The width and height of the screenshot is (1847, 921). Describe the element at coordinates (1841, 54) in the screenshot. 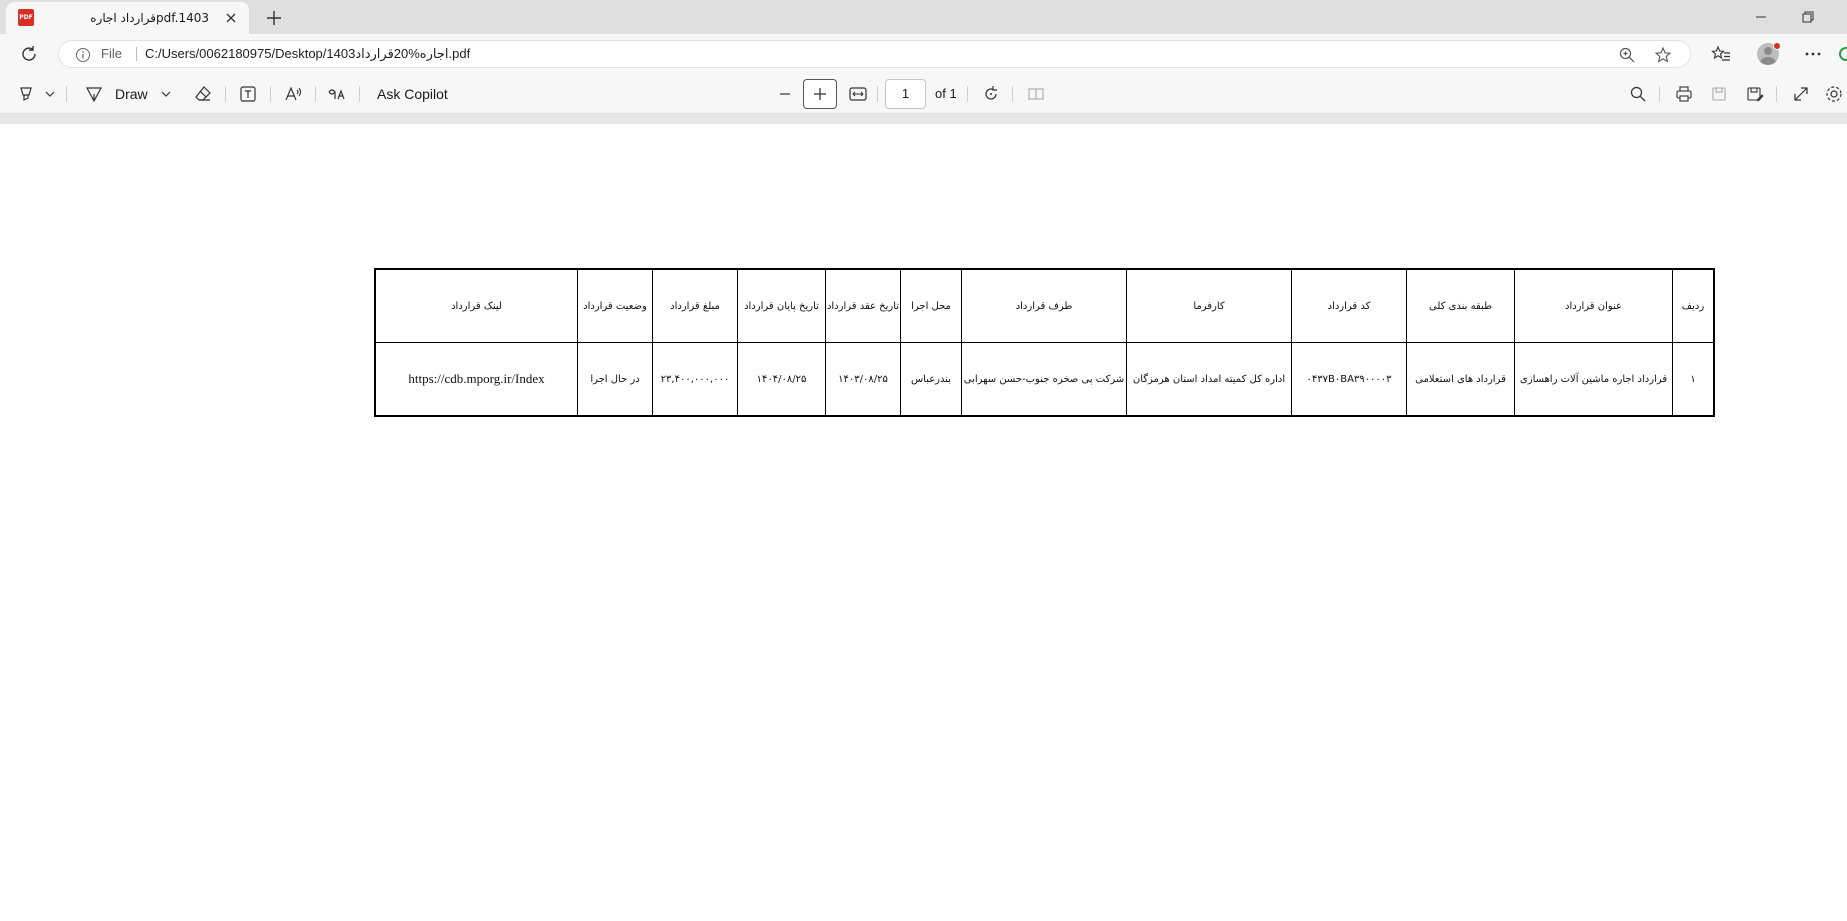

I see `copilot-sidebar-icon` at that location.